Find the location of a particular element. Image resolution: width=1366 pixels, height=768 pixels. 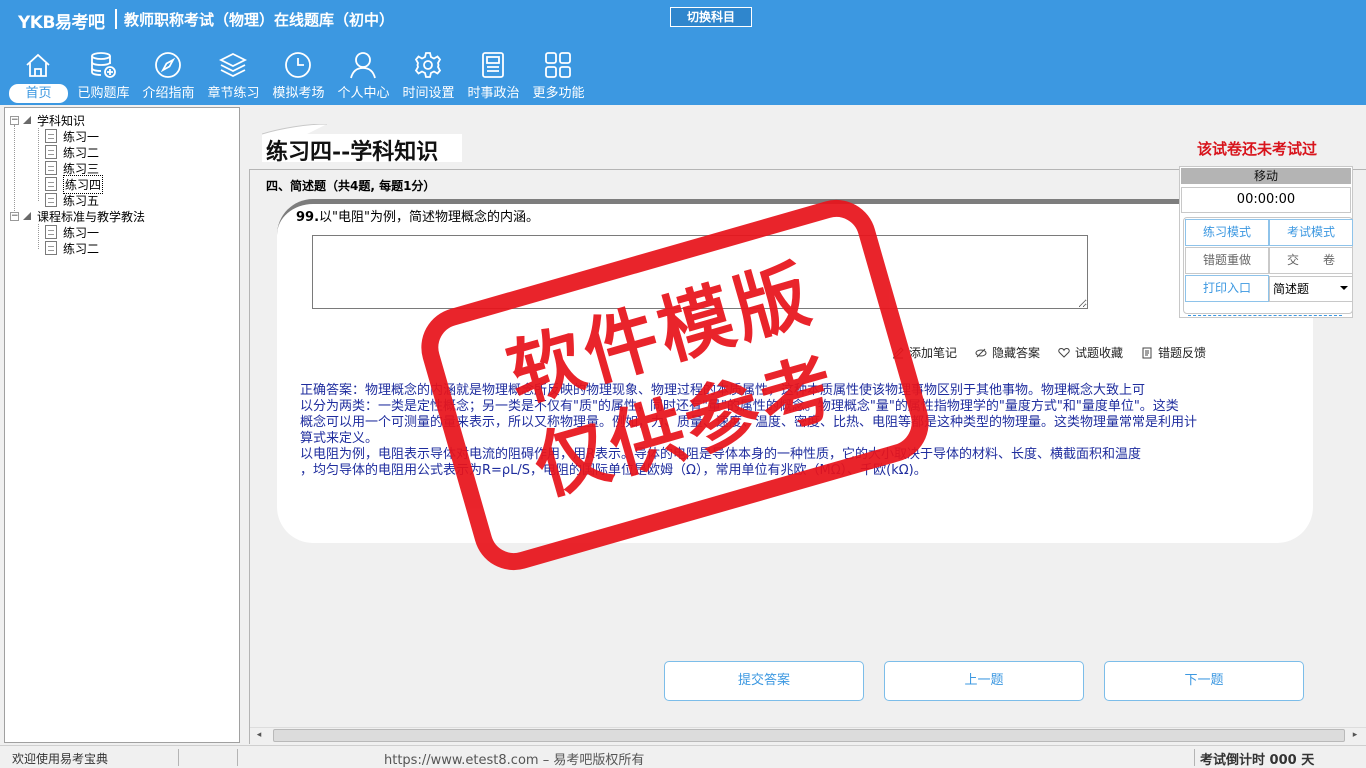

user-icon is located at coordinates (363, 65).